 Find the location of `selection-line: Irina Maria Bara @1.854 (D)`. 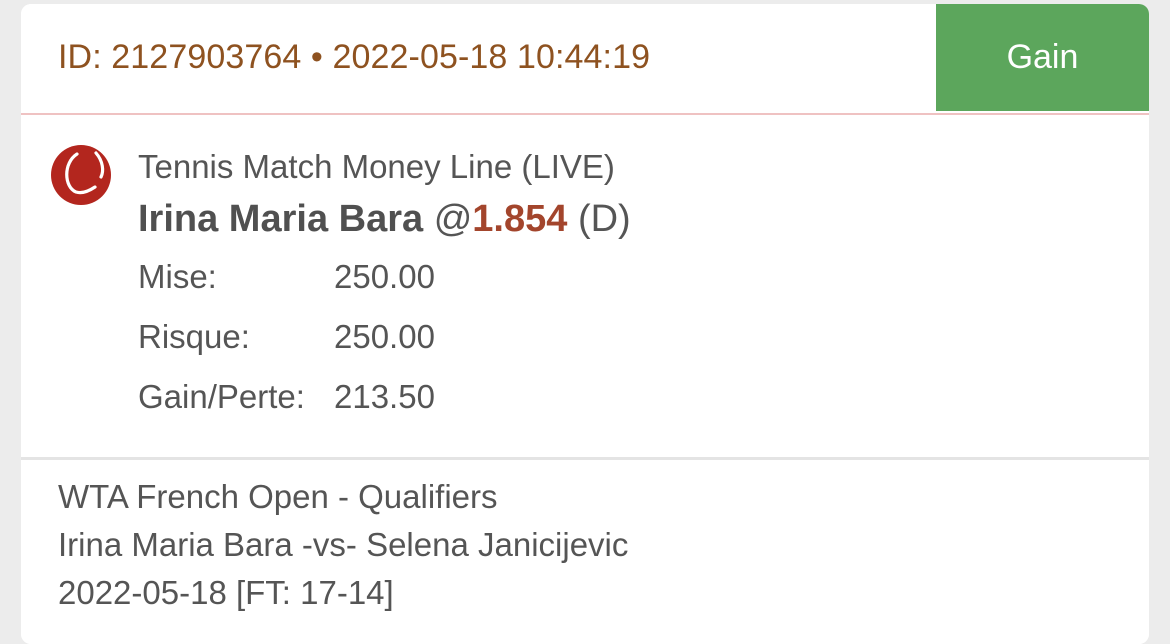

selection-line: Irina Maria Bara @1.854 (D) is located at coordinates (384, 219).